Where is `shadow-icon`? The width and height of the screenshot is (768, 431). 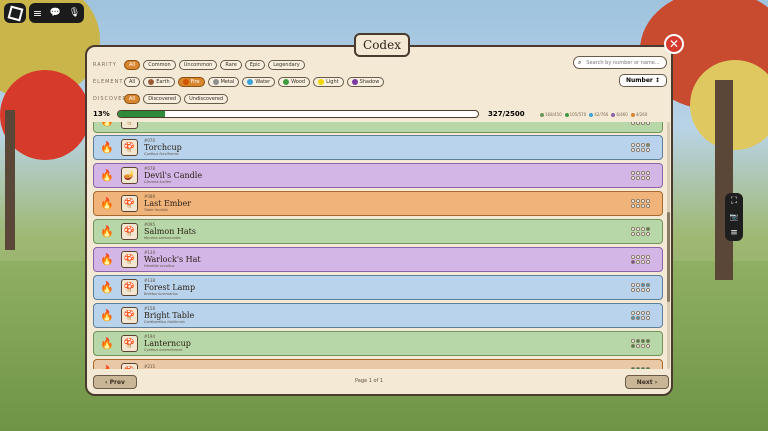
shadow-icon is located at coordinates (354, 82).